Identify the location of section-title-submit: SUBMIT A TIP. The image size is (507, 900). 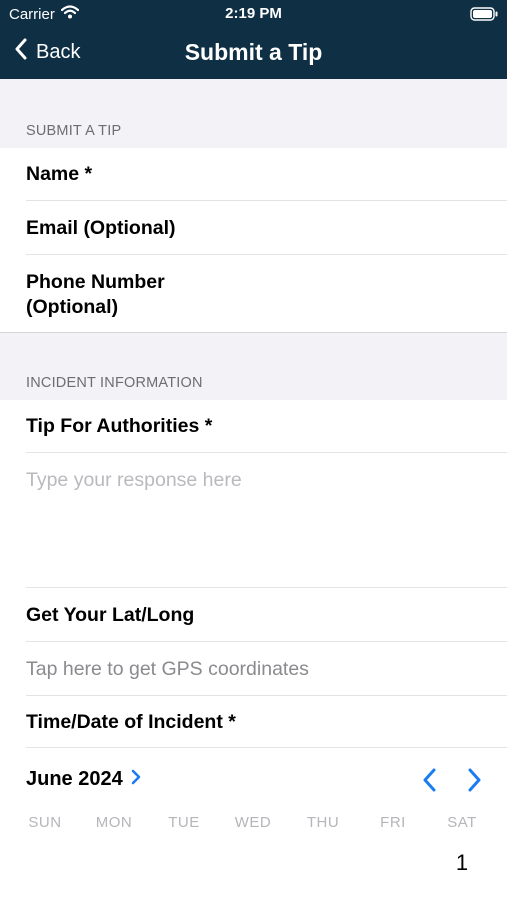
(74, 131).